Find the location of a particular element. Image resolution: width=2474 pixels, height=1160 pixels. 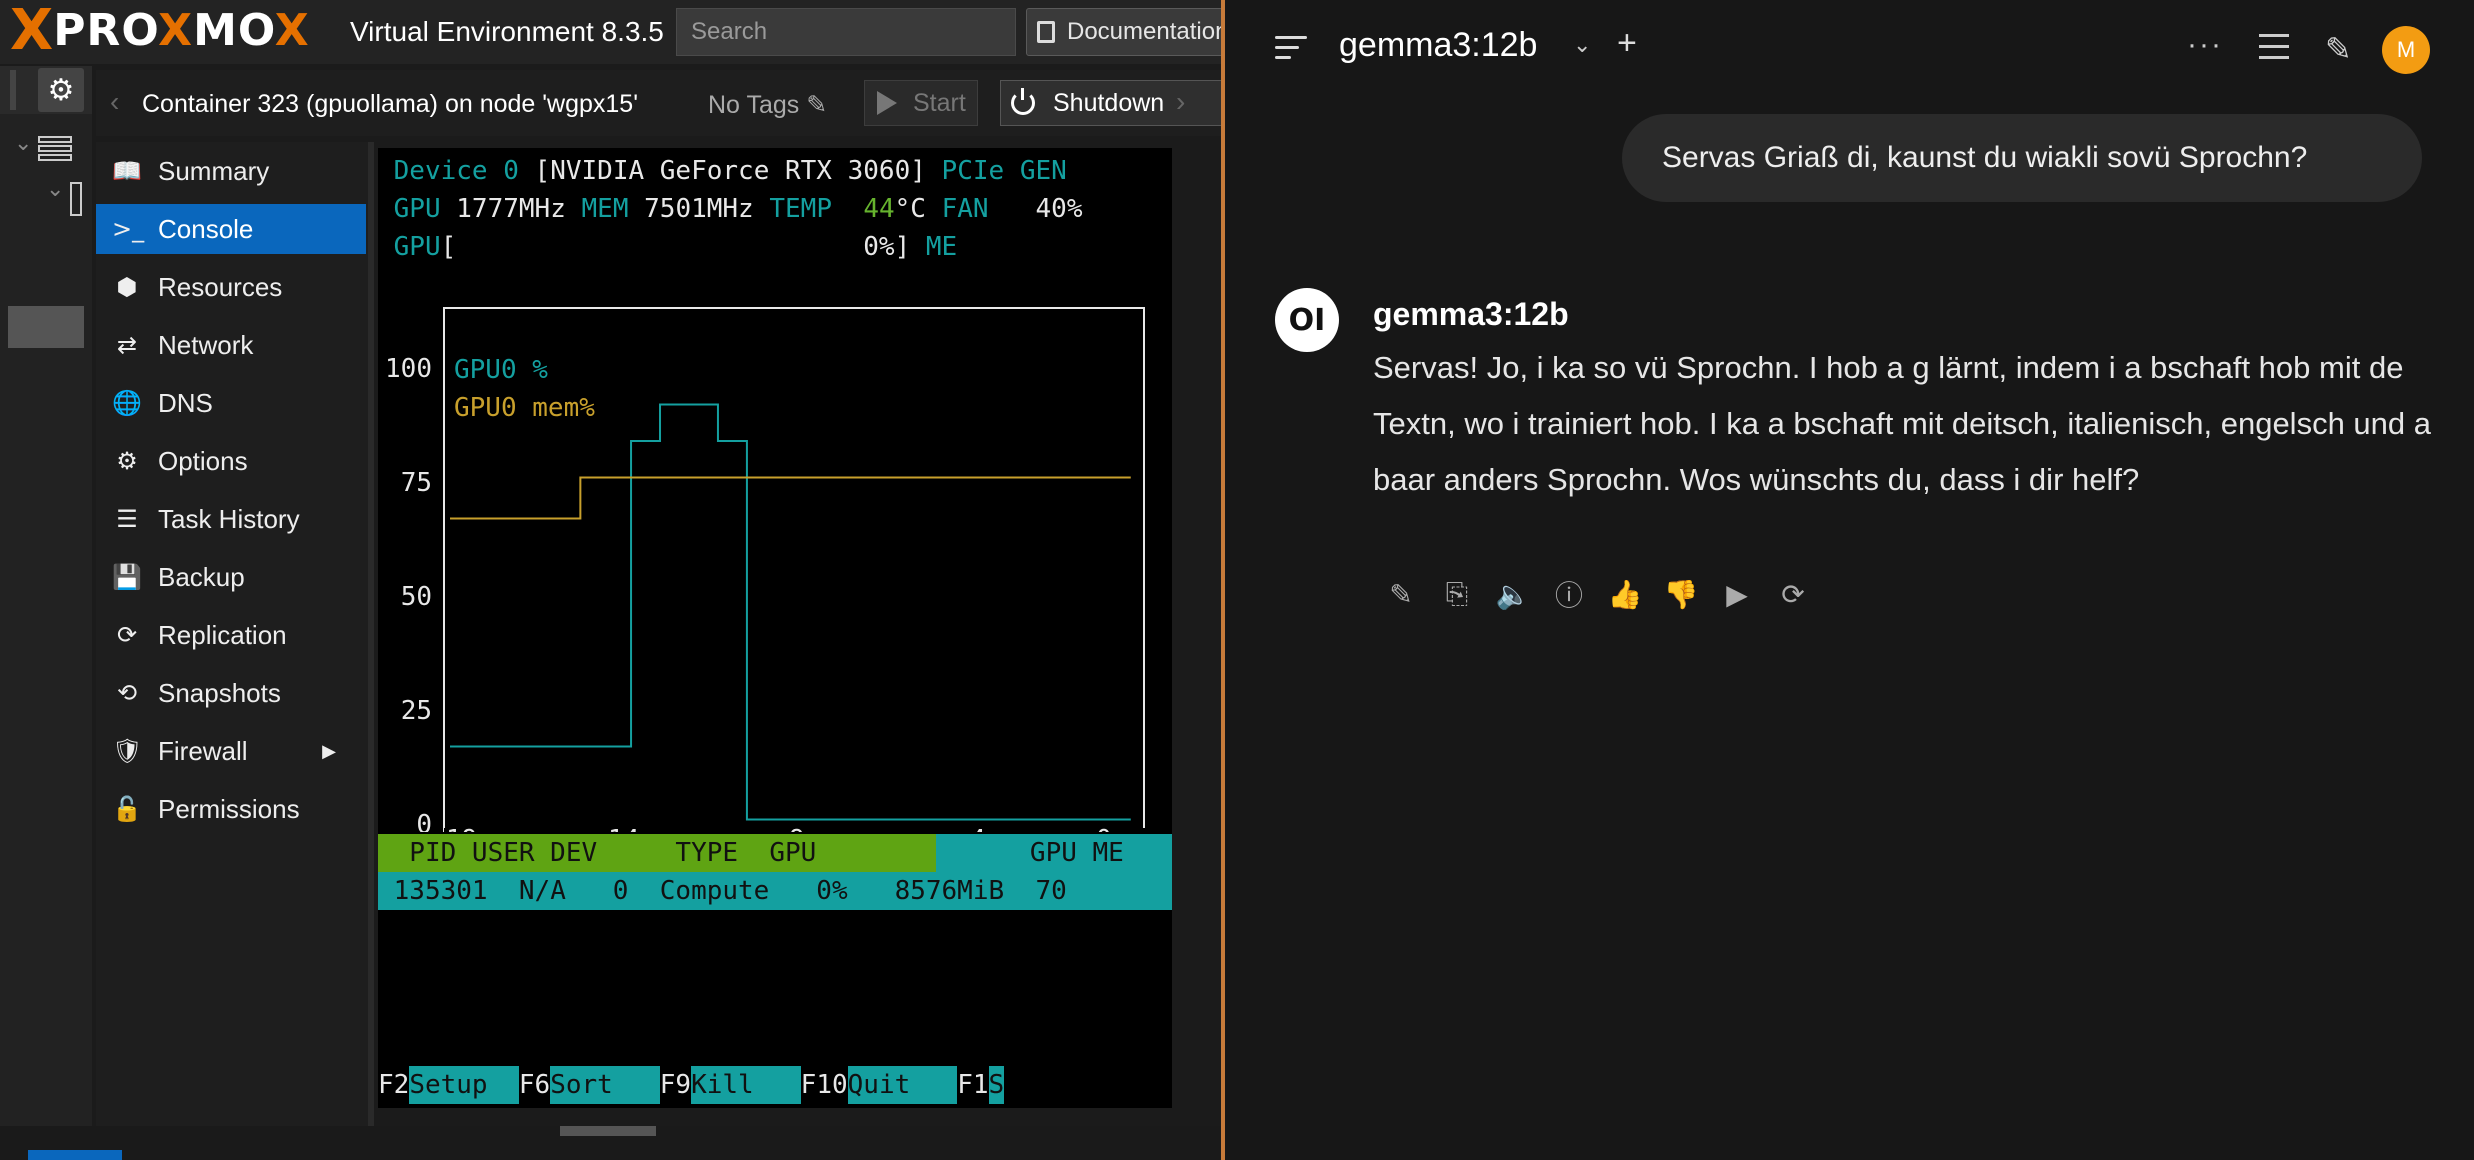

menu-item-label: Task History is located at coordinates (229, 518).